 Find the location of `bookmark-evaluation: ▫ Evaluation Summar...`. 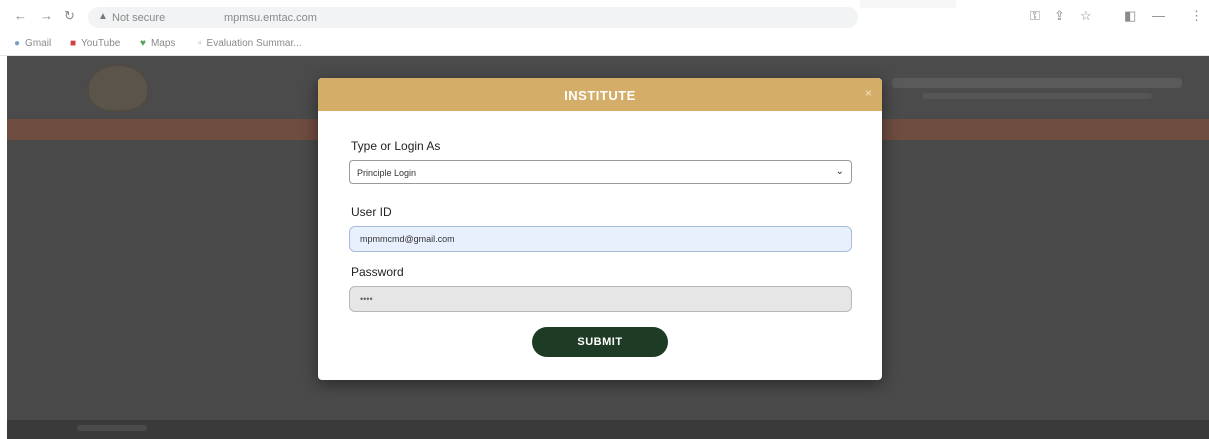

bookmark-evaluation: ▫ Evaluation Summar... is located at coordinates (250, 43).